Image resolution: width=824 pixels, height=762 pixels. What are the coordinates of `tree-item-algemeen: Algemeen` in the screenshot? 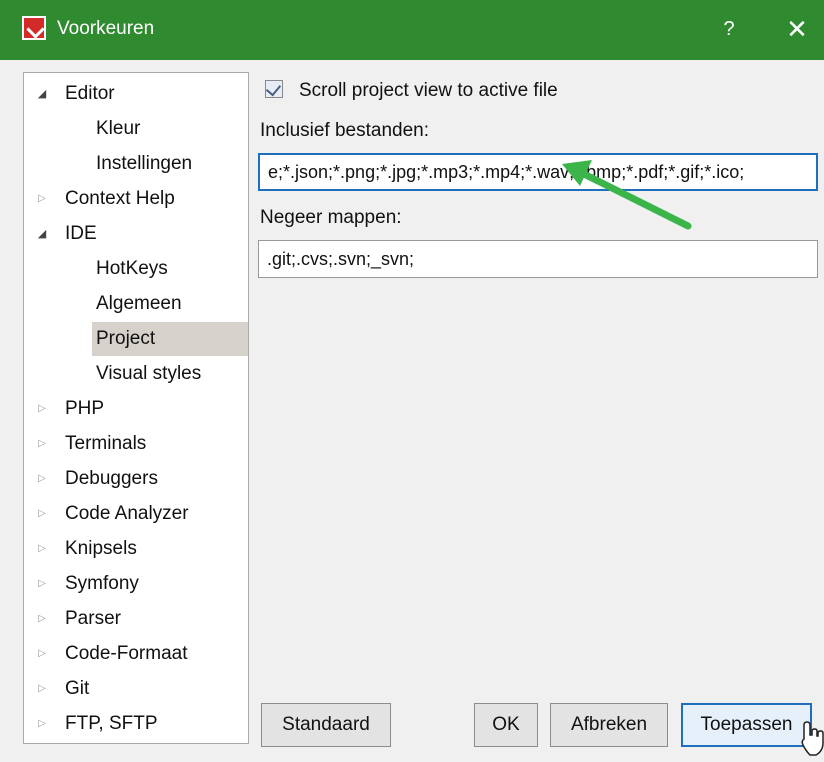 It's located at (136, 304).